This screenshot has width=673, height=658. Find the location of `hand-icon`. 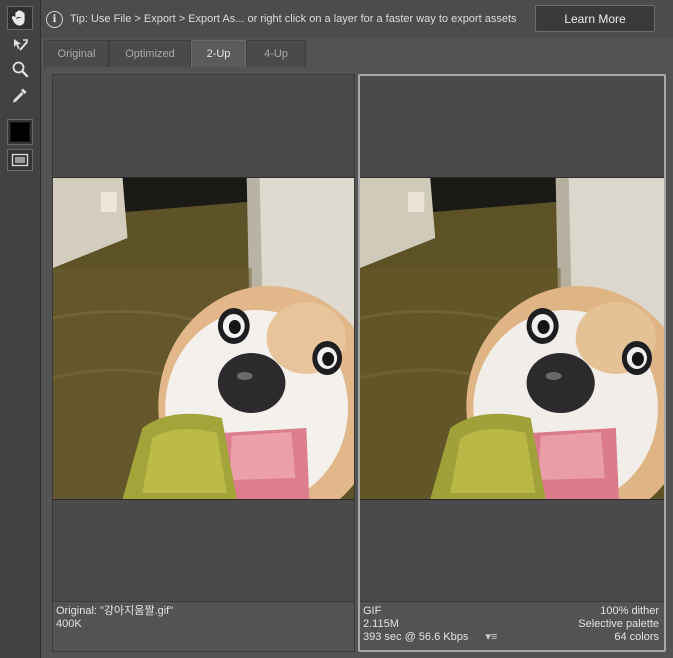

hand-icon is located at coordinates (18, 18).